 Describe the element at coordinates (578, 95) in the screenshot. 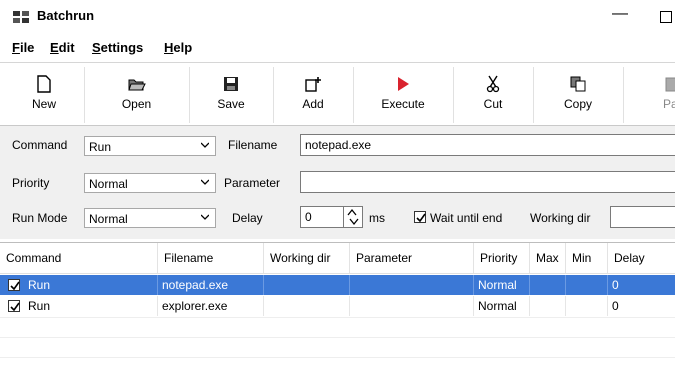

I see `copy-button: Copy` at that location.